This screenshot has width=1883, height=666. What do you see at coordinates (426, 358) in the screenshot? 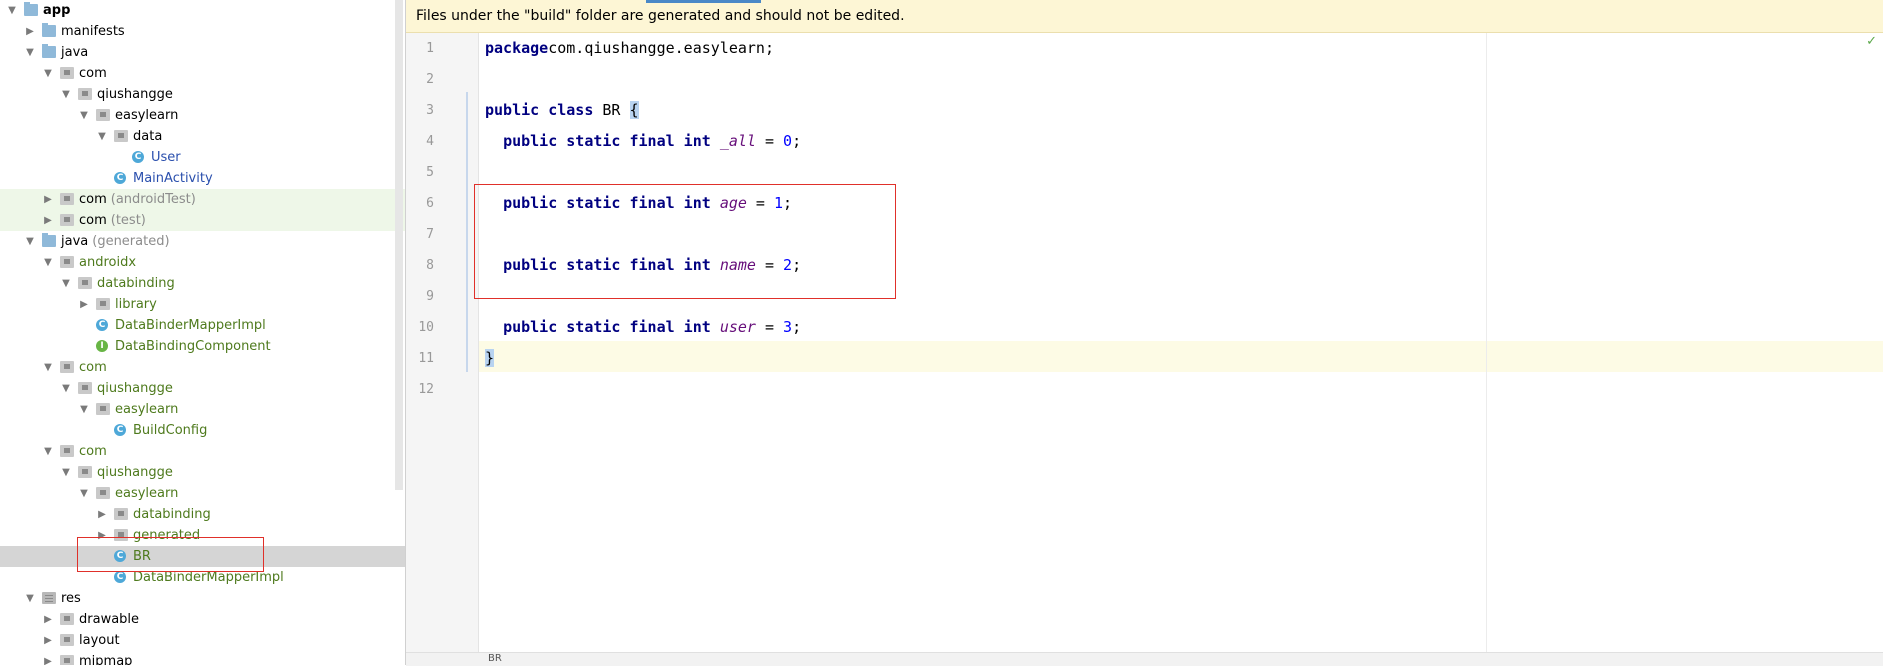
I see `line-number: 11` at bounding box center [426, 358].